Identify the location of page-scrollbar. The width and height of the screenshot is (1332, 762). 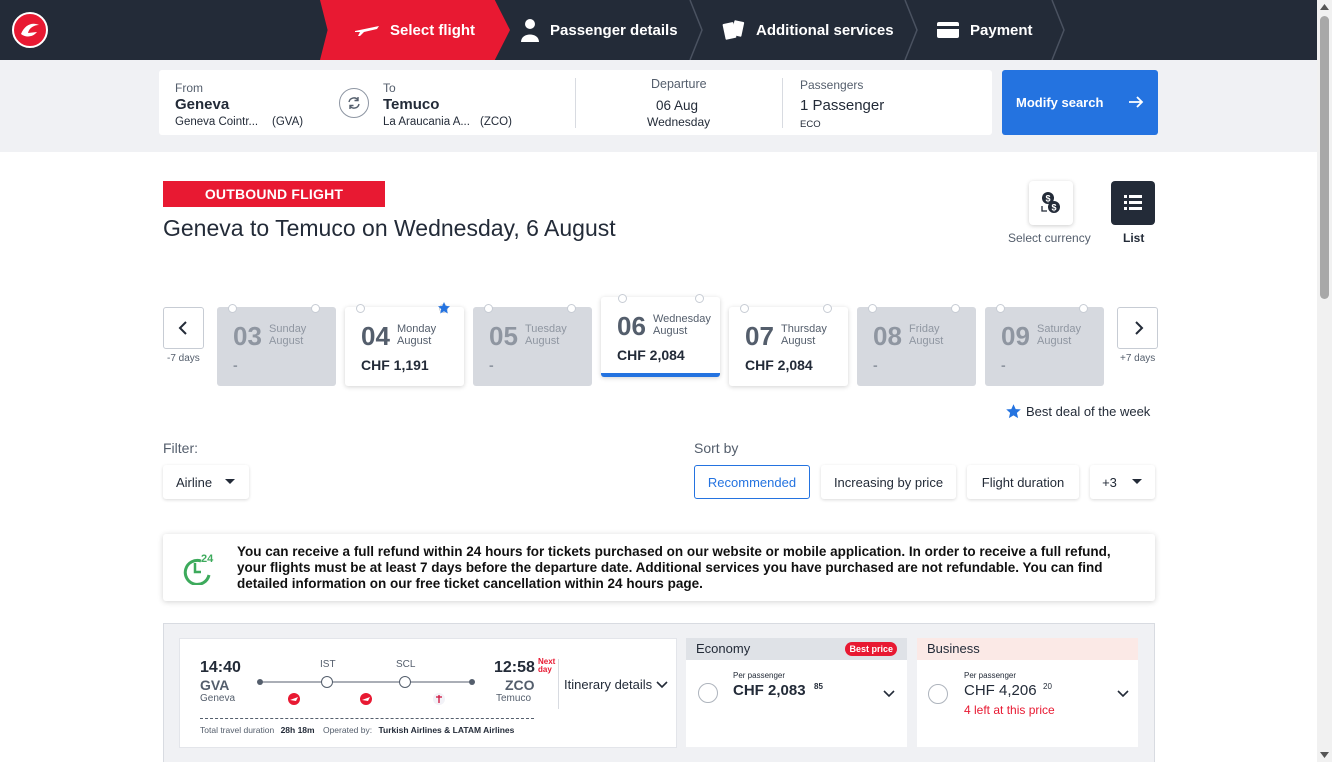
(1324, 381).